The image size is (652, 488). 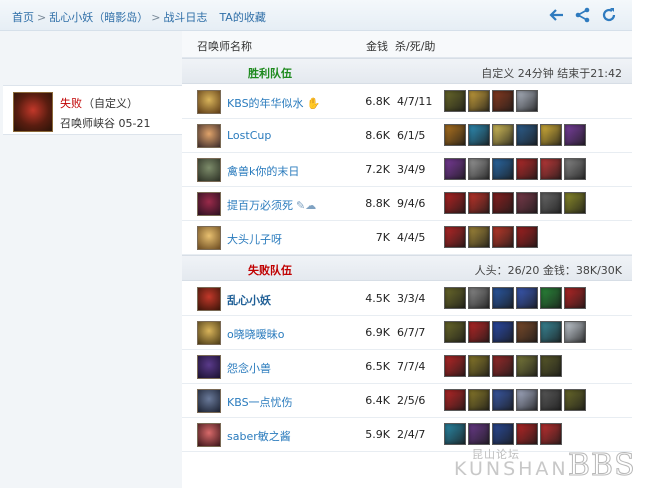 What do you see at coordinates (407, 299) in the screenshot?
I see `player-row: 乱心小妖 4.5K 3/3/4` at bounding box center [407, 299].